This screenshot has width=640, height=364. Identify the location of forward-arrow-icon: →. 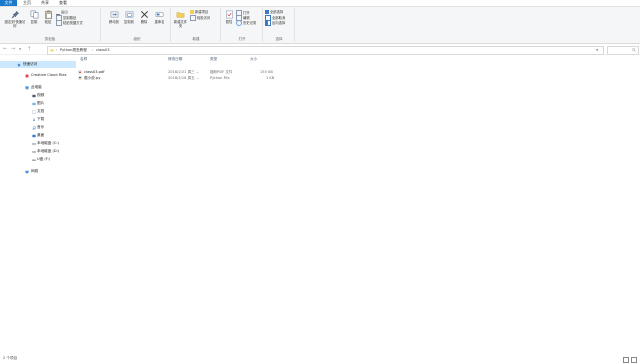
(13, 49).